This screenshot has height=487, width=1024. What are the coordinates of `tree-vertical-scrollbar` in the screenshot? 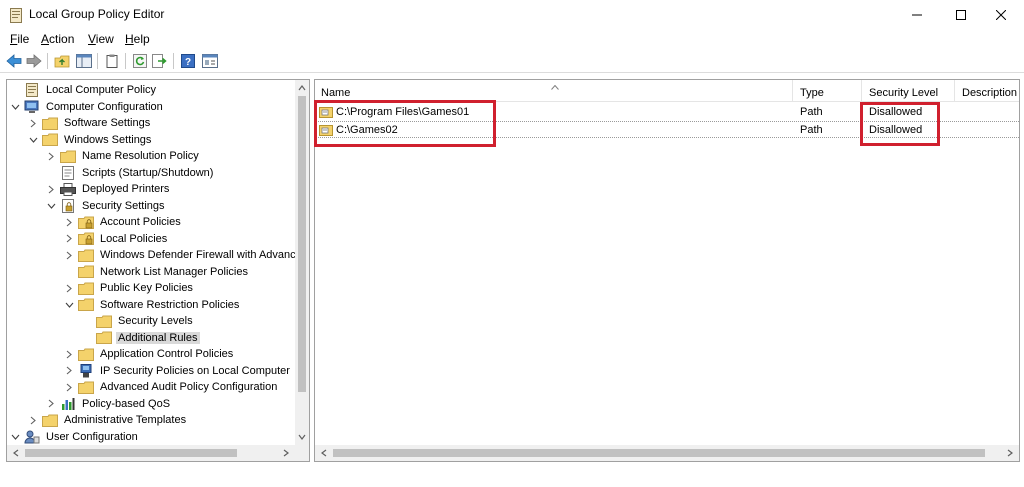 It's located at (302, 263).